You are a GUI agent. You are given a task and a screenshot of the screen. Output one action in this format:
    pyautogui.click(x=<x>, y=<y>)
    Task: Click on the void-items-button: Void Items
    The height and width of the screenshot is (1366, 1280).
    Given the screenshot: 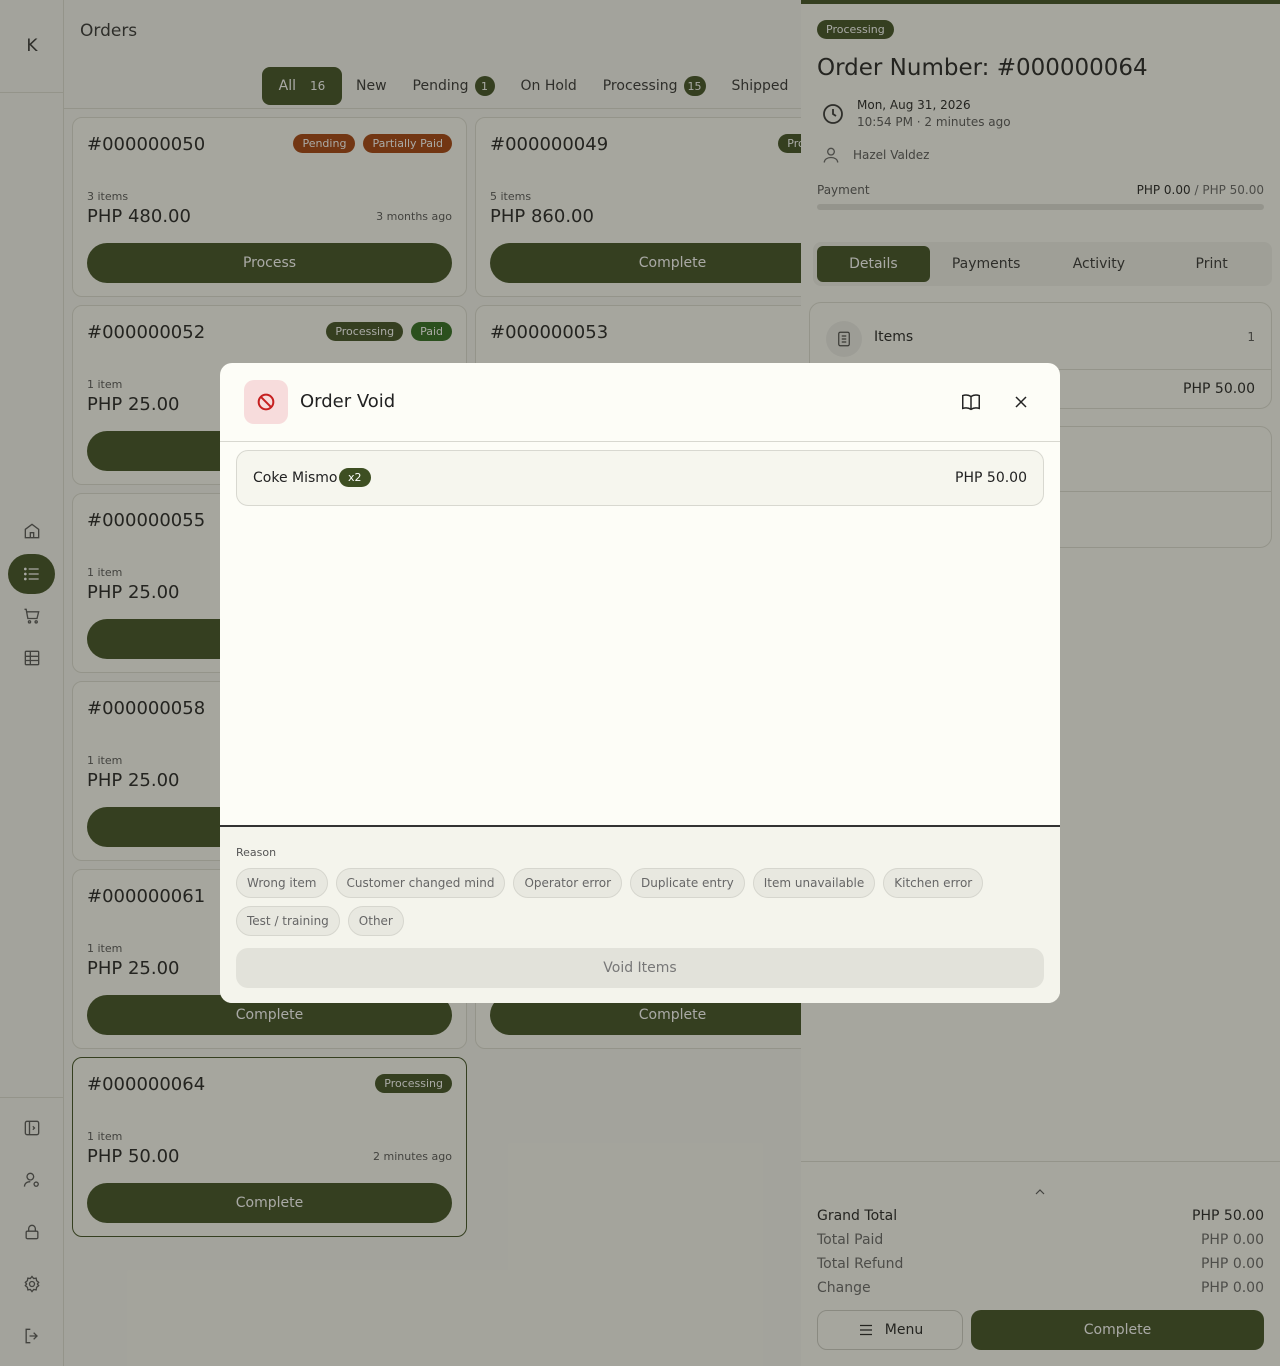 What is the action you would take?
    pyautogui.click(x=640, y=968)
    